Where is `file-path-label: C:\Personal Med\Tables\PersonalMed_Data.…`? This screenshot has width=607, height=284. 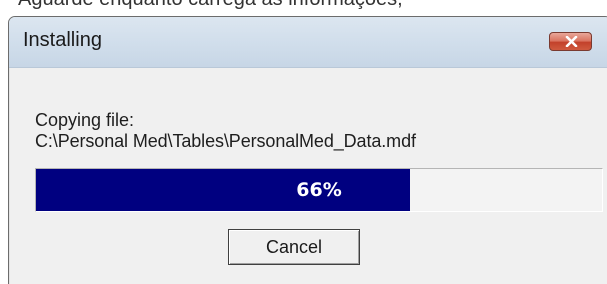
file-path-label: C:\Personal Med\Tables\PersonalMed_Data.… is located at coordinates (225, 141).